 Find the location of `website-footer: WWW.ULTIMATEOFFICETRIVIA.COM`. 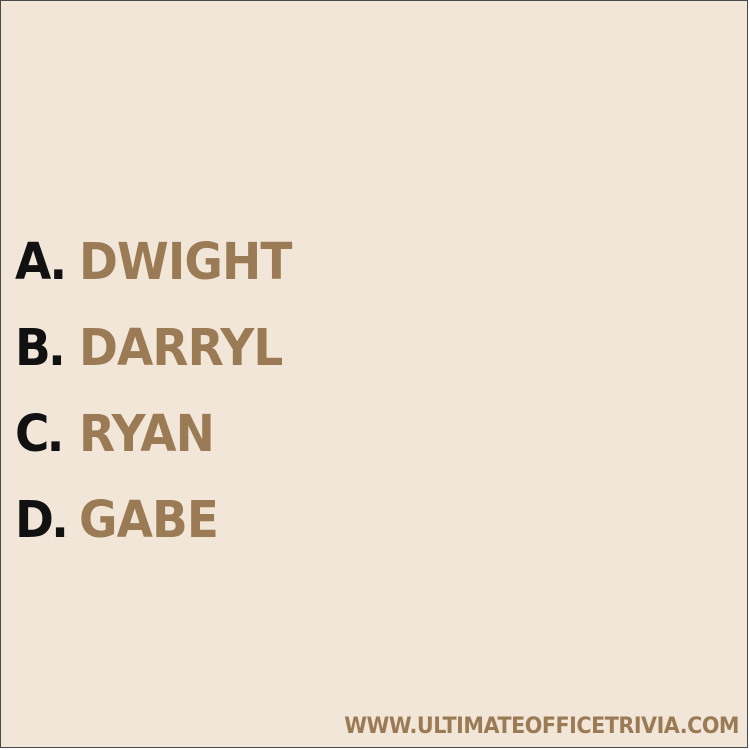

website-footer: WWW.ULTIMATEOFFICETRIVIA.COM is located at coordinates (541, 726).